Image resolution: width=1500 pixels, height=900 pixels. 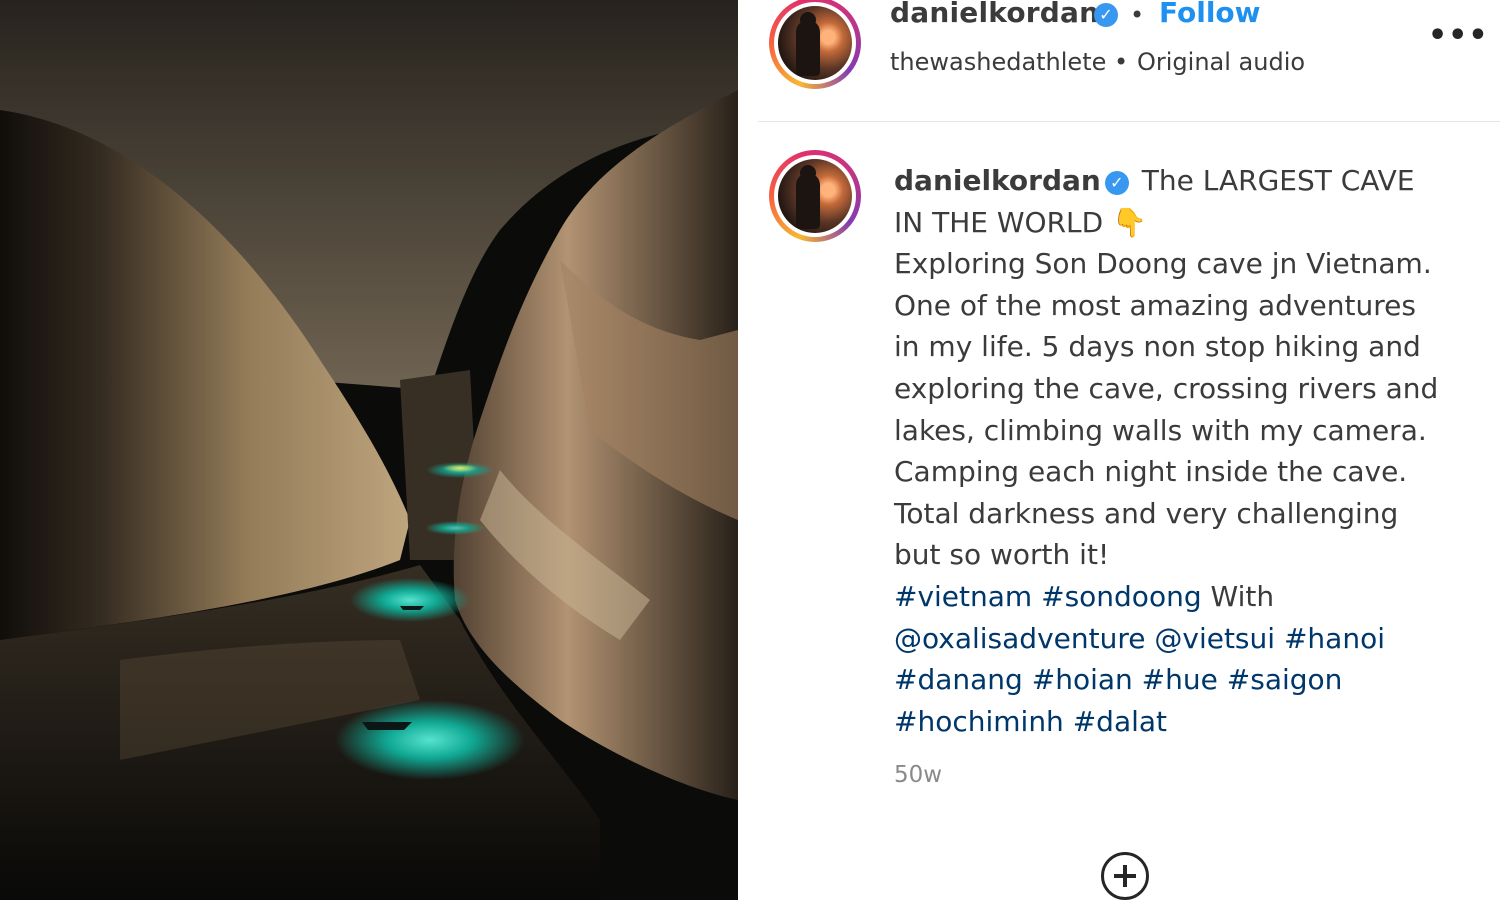 What do you see at coordinates (1019, 638) in the screenshot?
I see `caption-tag-link: @oxalisadventure` at bounding box center [1019, 638].